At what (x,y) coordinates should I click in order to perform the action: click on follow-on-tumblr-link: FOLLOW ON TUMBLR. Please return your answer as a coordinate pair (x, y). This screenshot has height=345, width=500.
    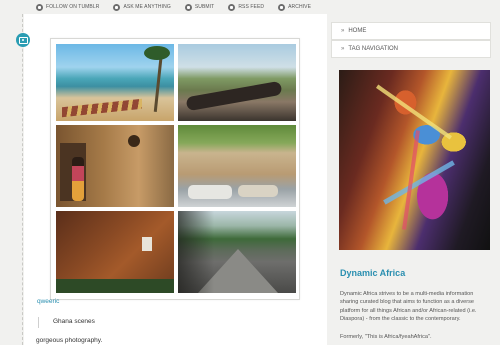
    Looking at the image, I should click on (68, 7).